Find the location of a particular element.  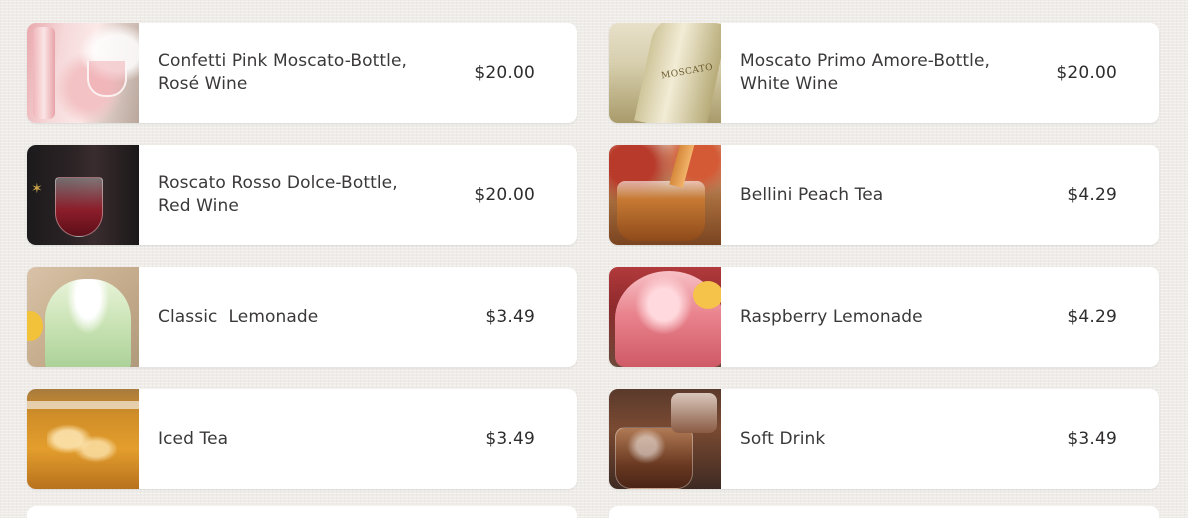

menu-item-card: Raspberry Lemonade $4.29 is located at coordinates (884, 317).